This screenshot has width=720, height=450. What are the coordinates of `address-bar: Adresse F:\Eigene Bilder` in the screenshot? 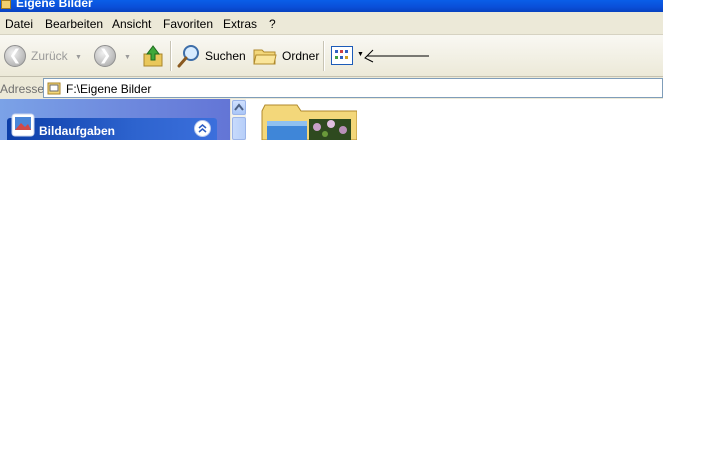 It's located at (331, 88).